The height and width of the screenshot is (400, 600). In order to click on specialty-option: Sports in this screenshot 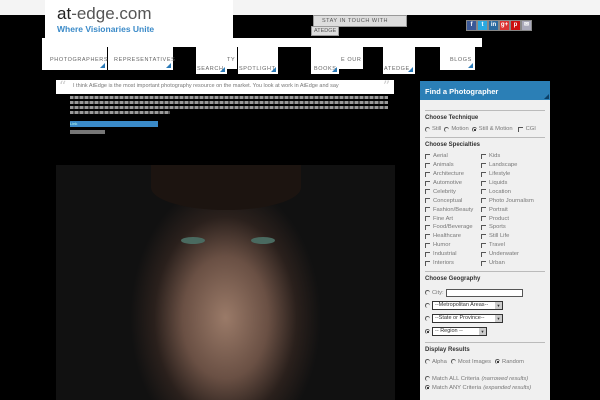, I will do `click(511, 227)`.